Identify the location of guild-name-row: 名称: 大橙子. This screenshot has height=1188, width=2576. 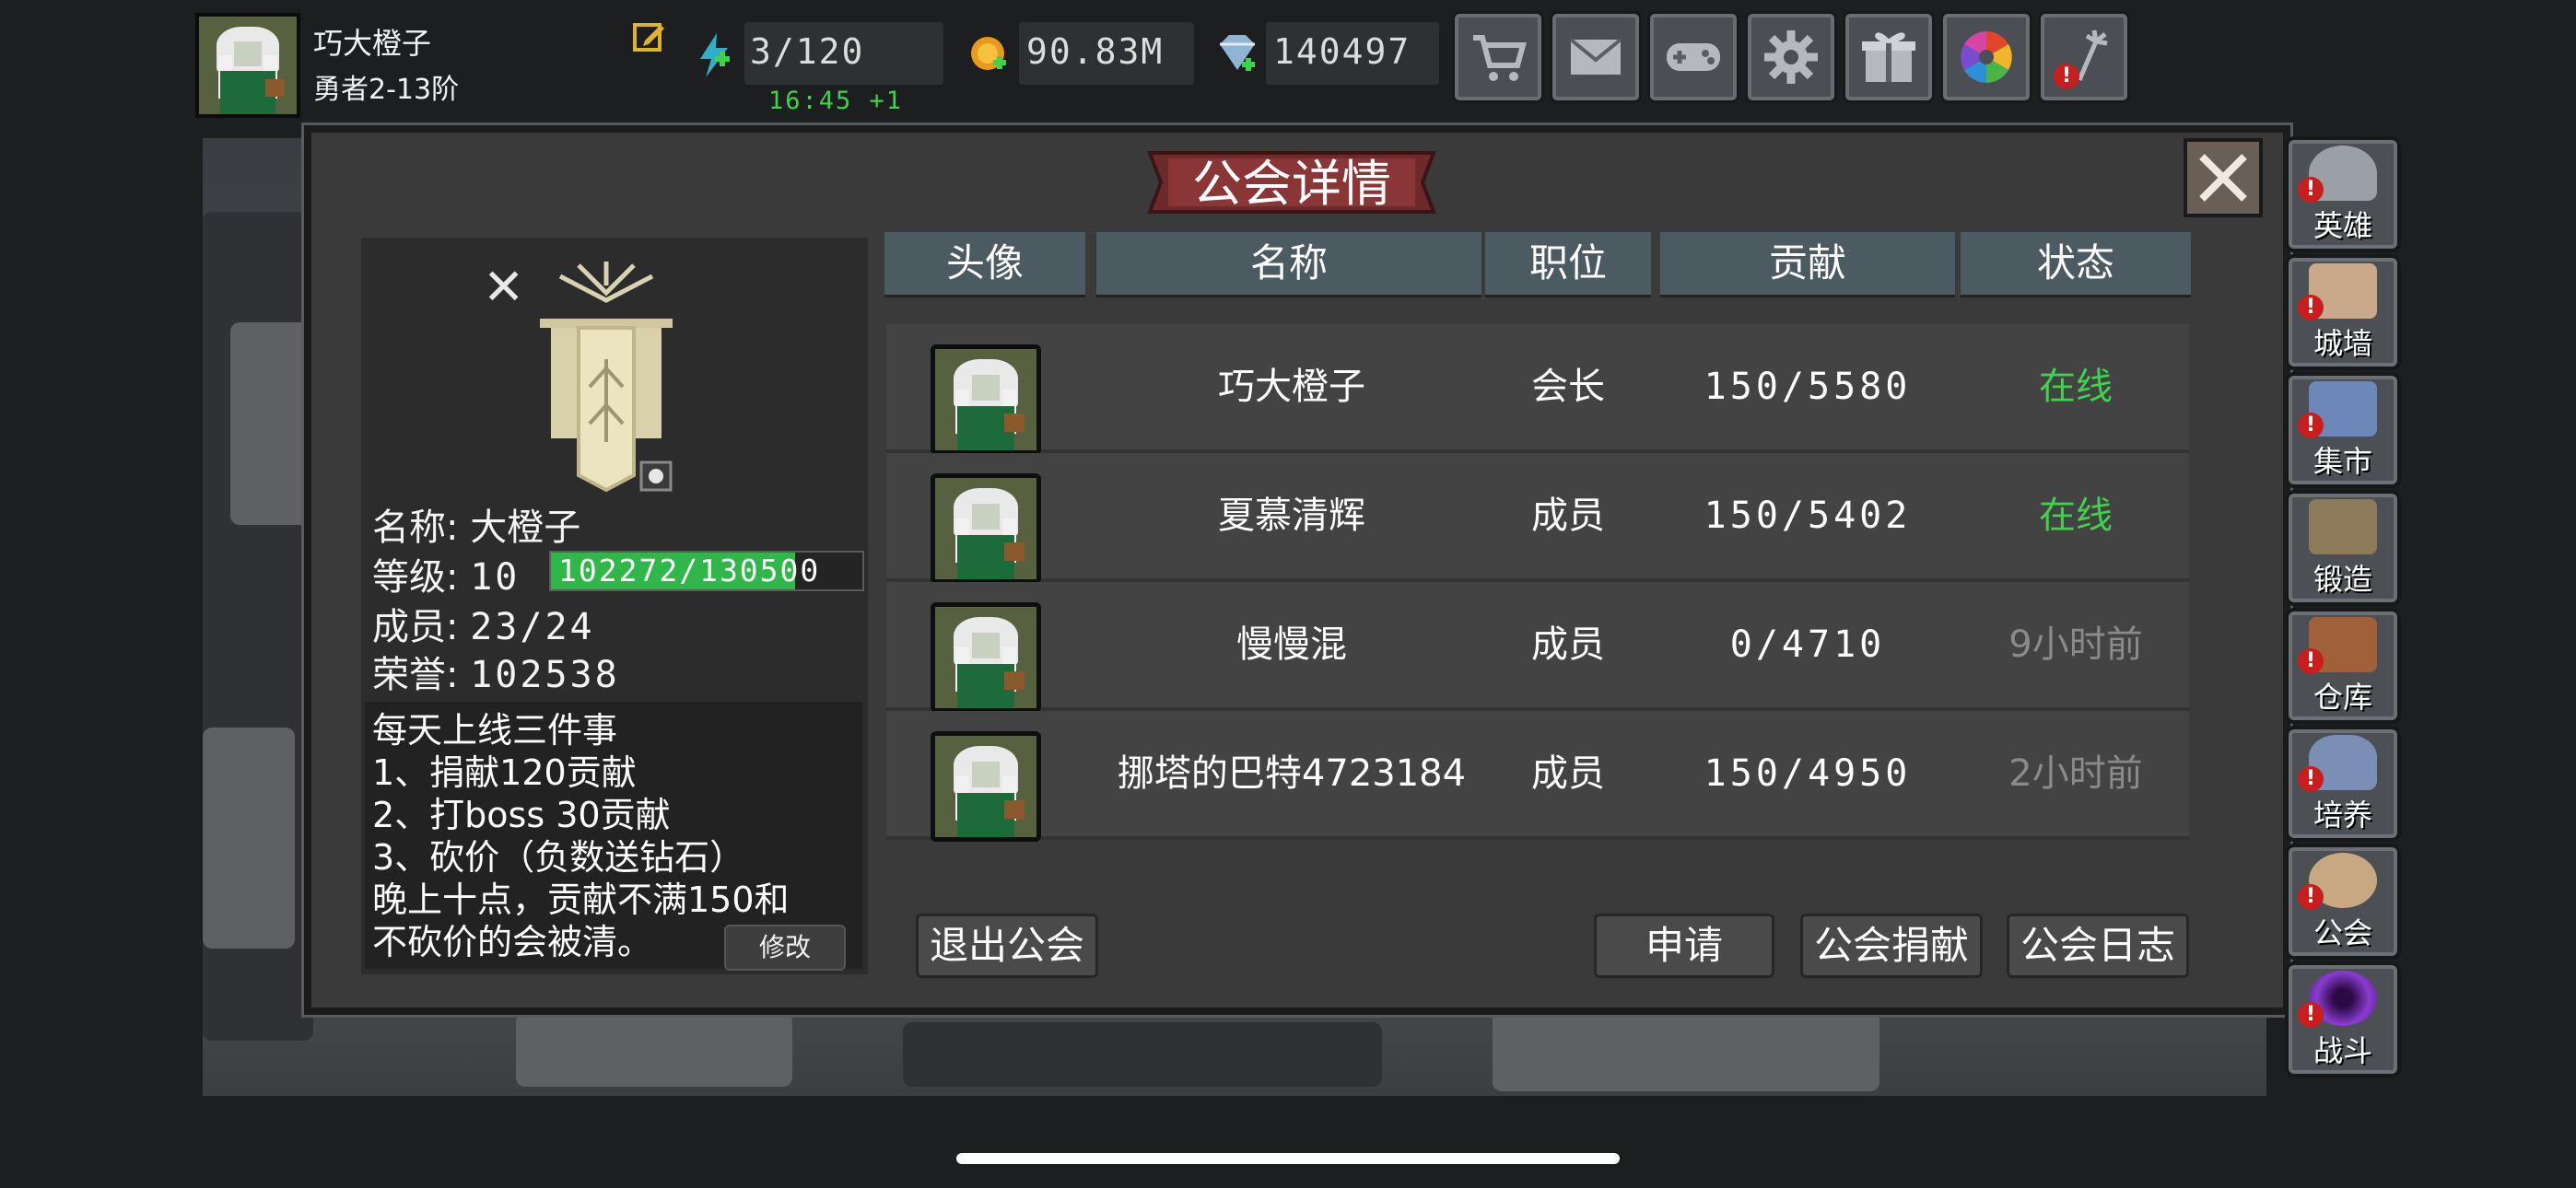
(476, 524).